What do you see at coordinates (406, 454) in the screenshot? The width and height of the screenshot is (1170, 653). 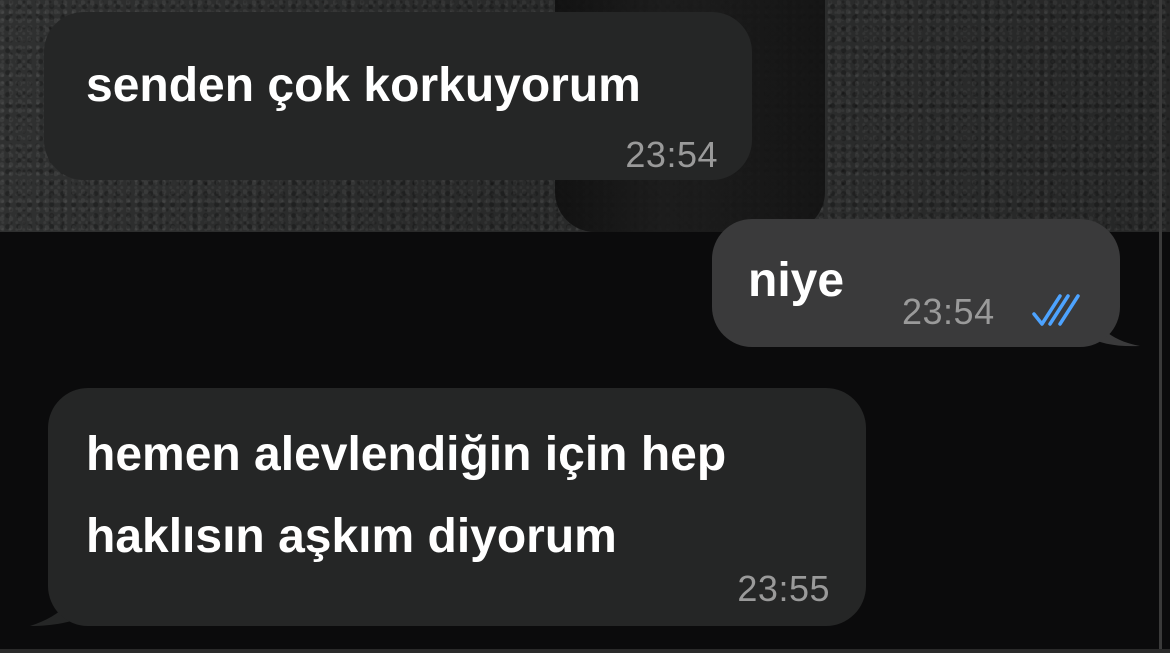 I see `message-text-line-1: hemen alevlendiğin için hep` at bounding box center [406, 454].